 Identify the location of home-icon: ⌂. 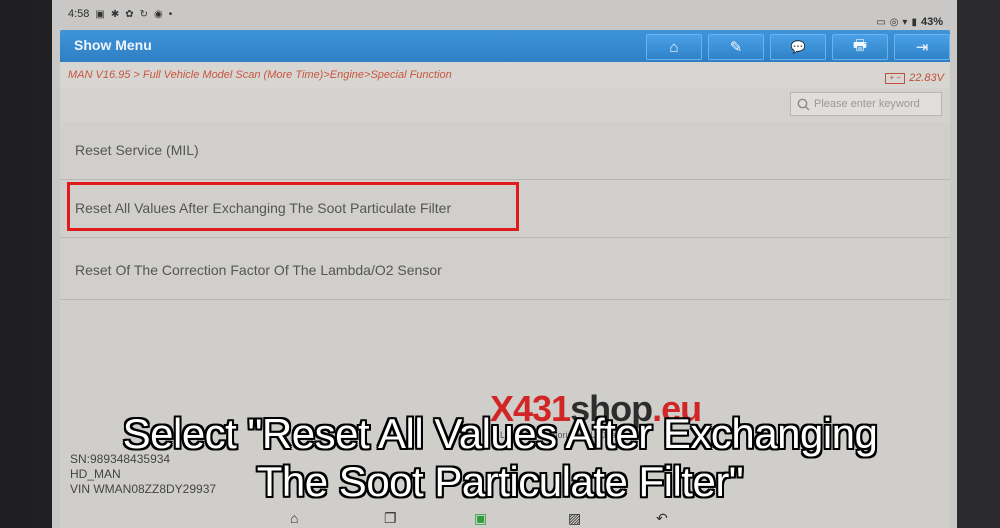
(674, 47).